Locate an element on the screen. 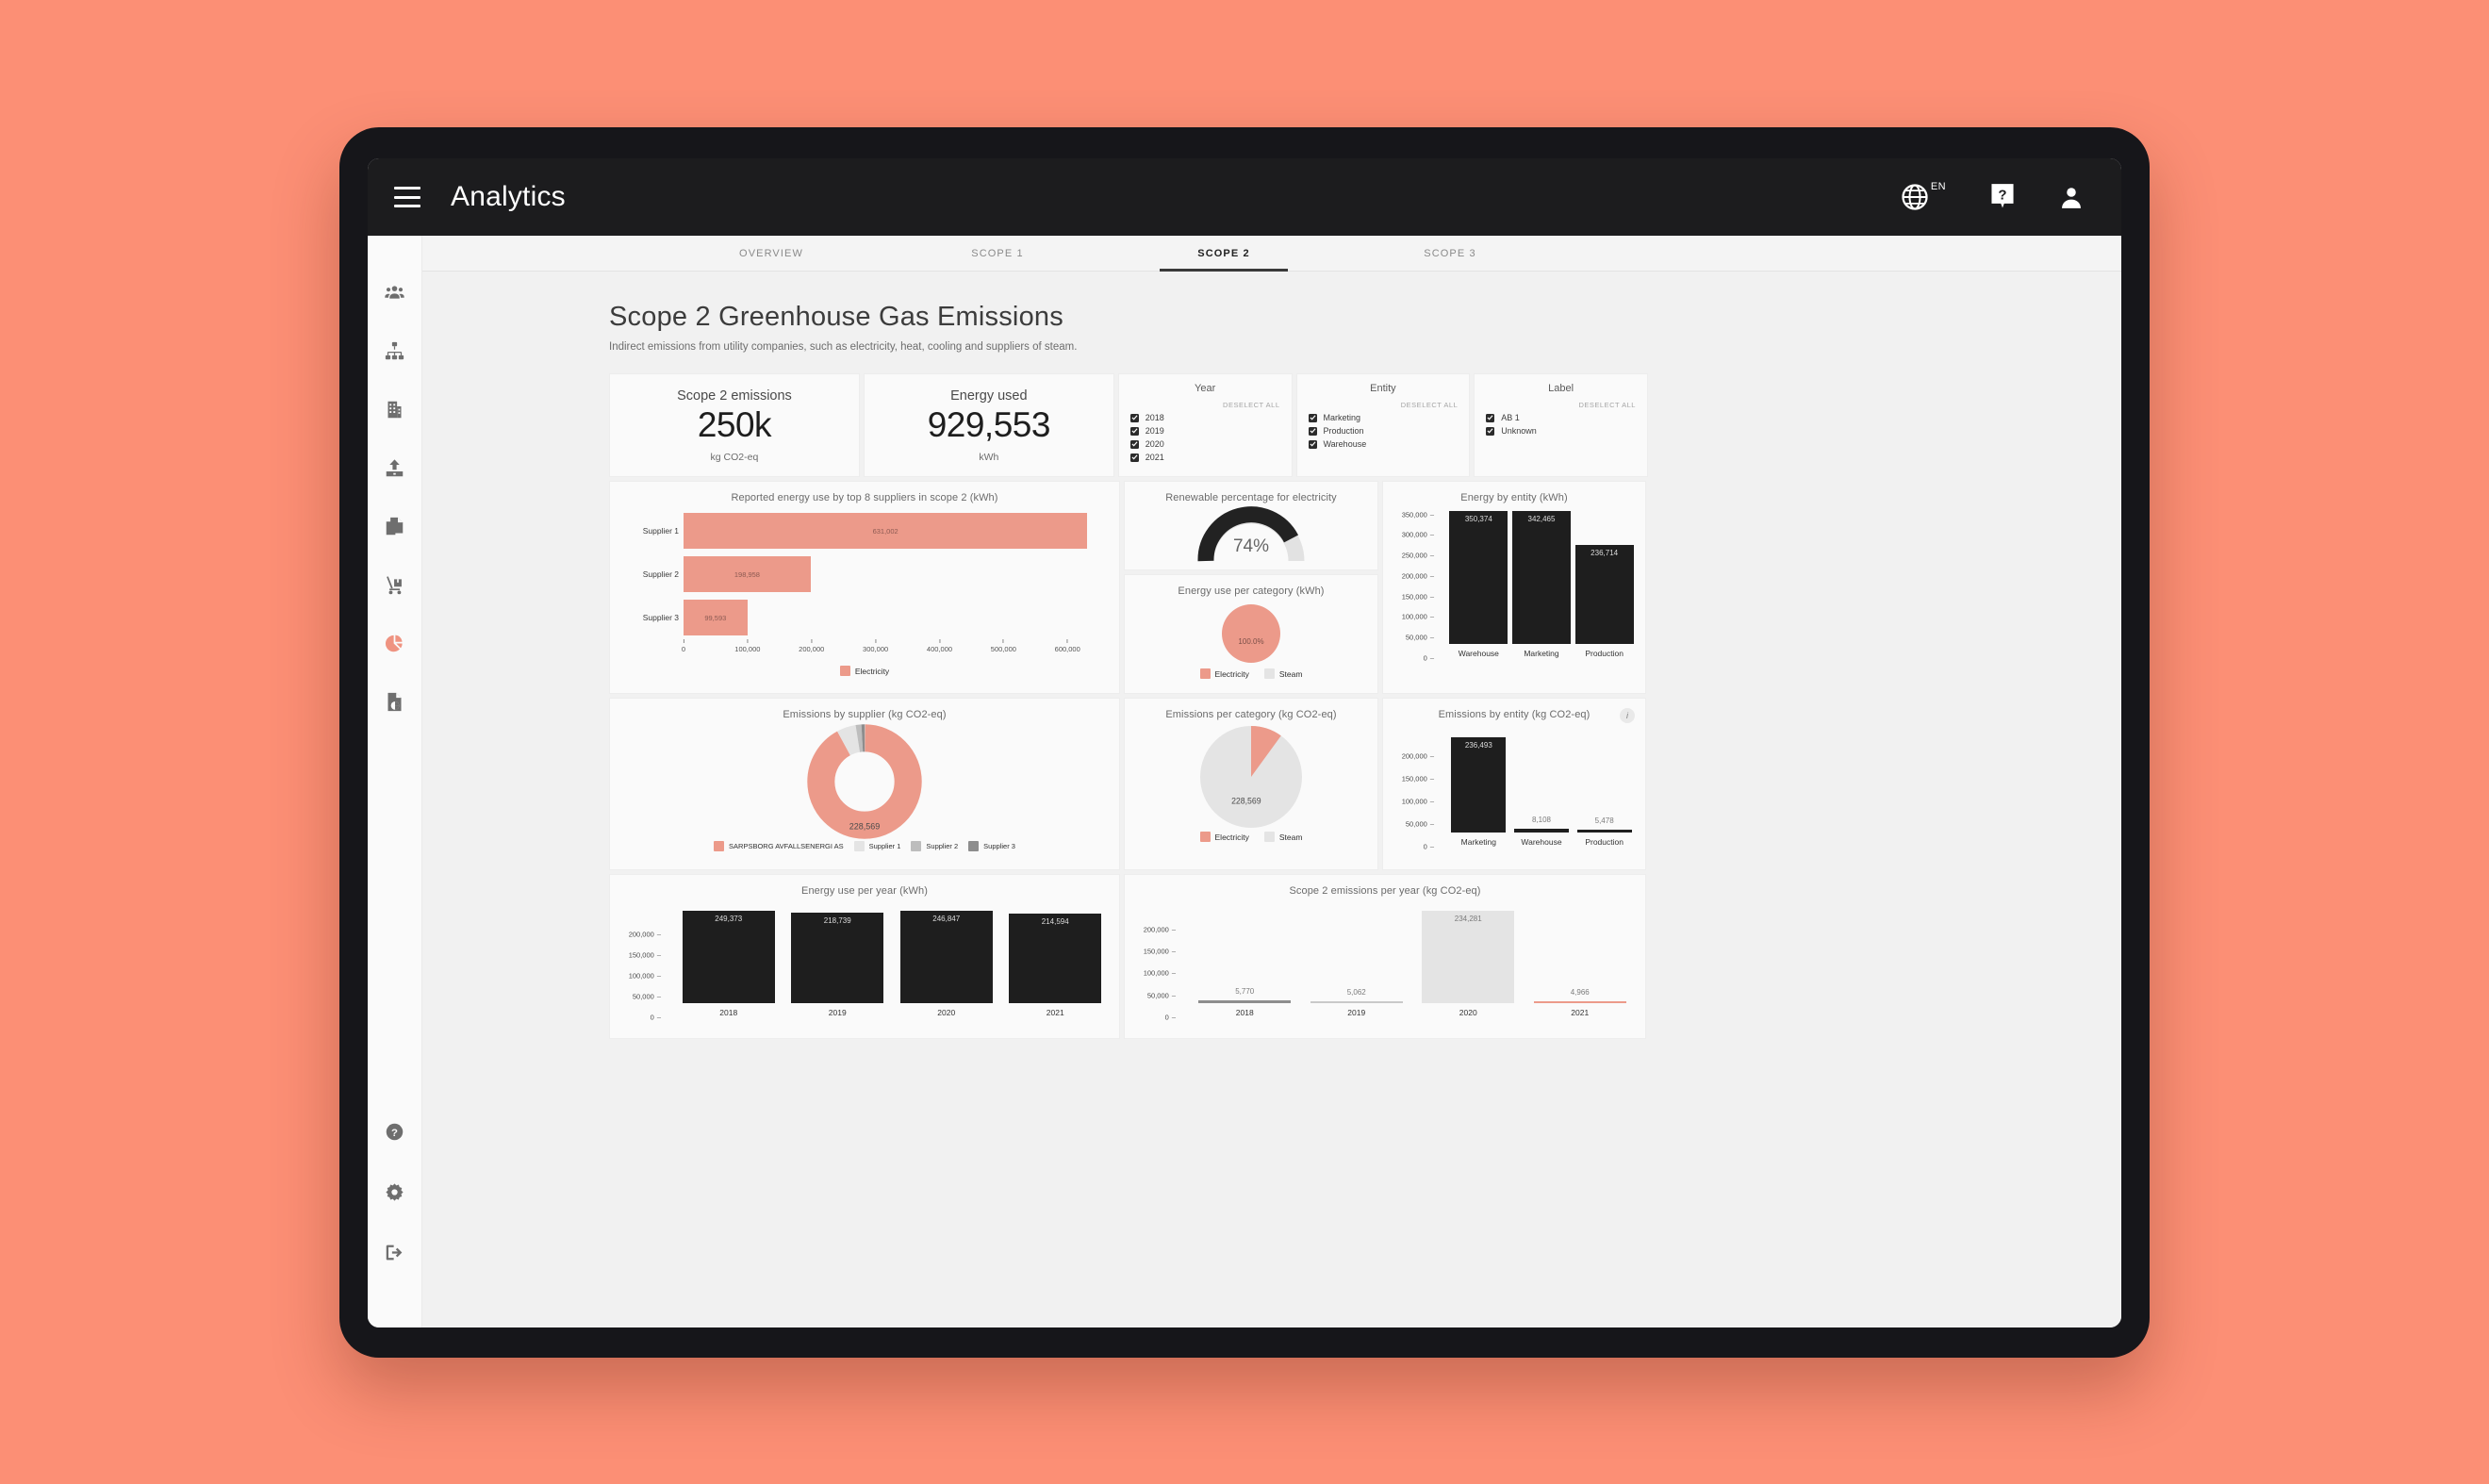  upload-icon is located at coordinates (395, 467).